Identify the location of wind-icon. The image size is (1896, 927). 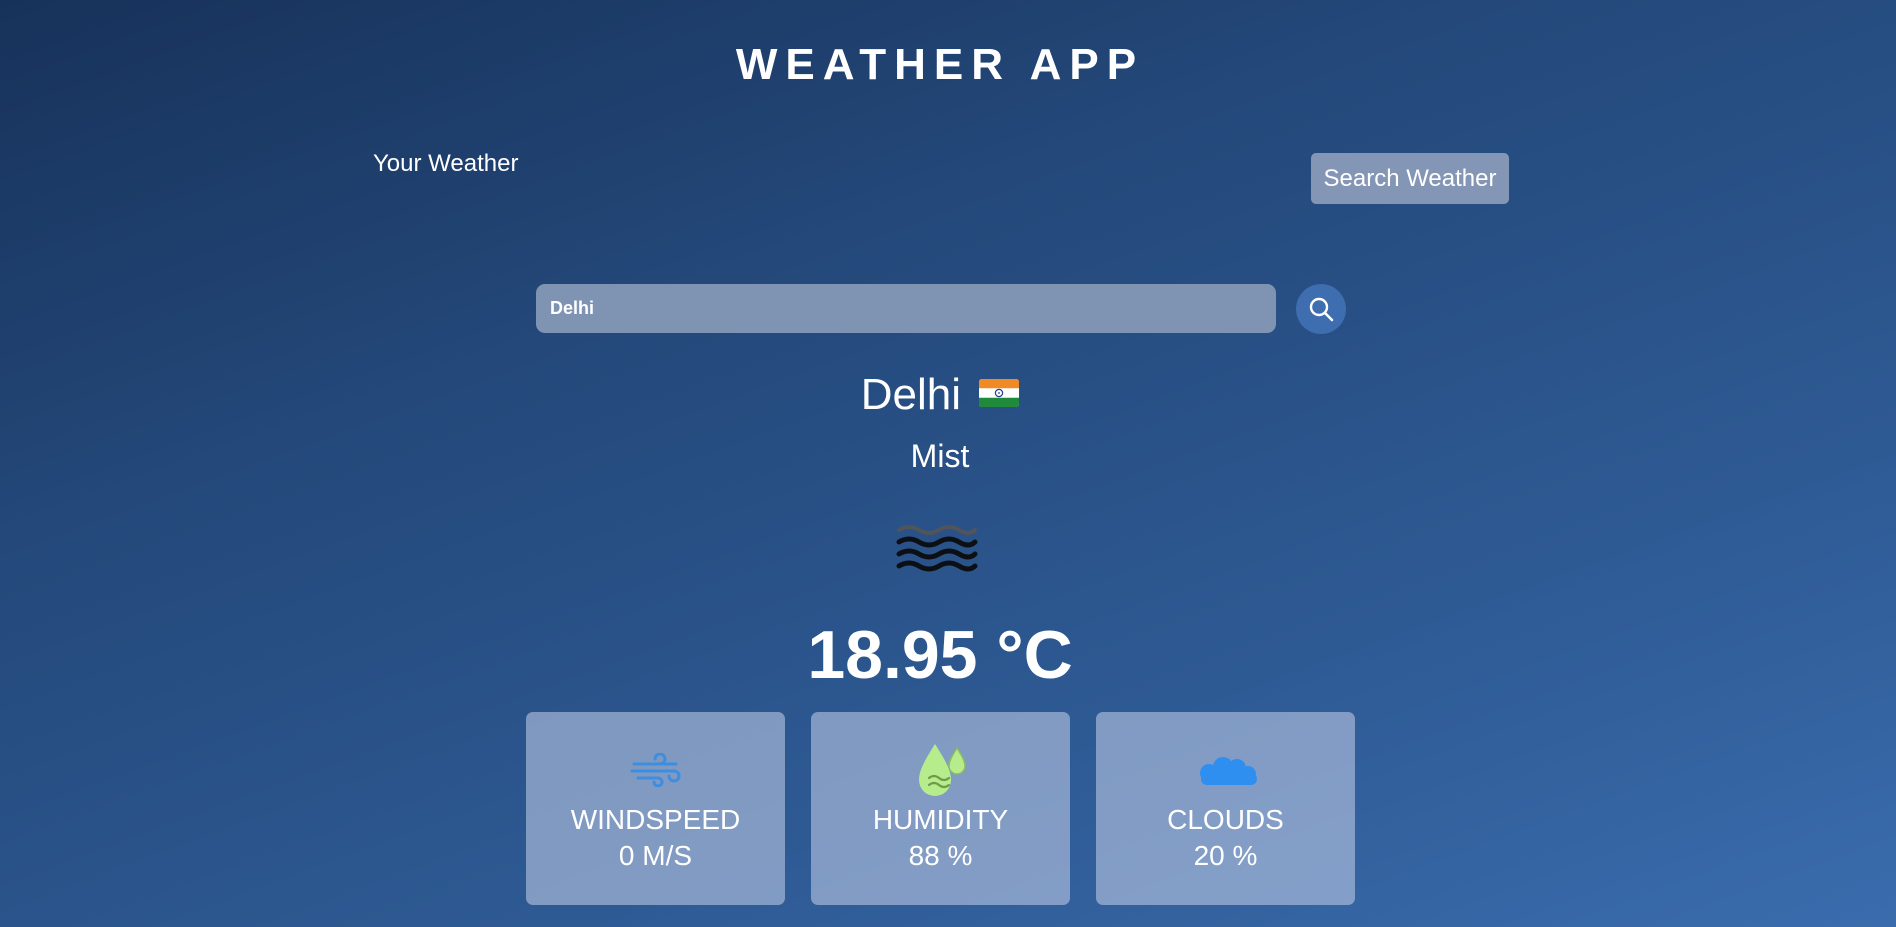
(655, 770).